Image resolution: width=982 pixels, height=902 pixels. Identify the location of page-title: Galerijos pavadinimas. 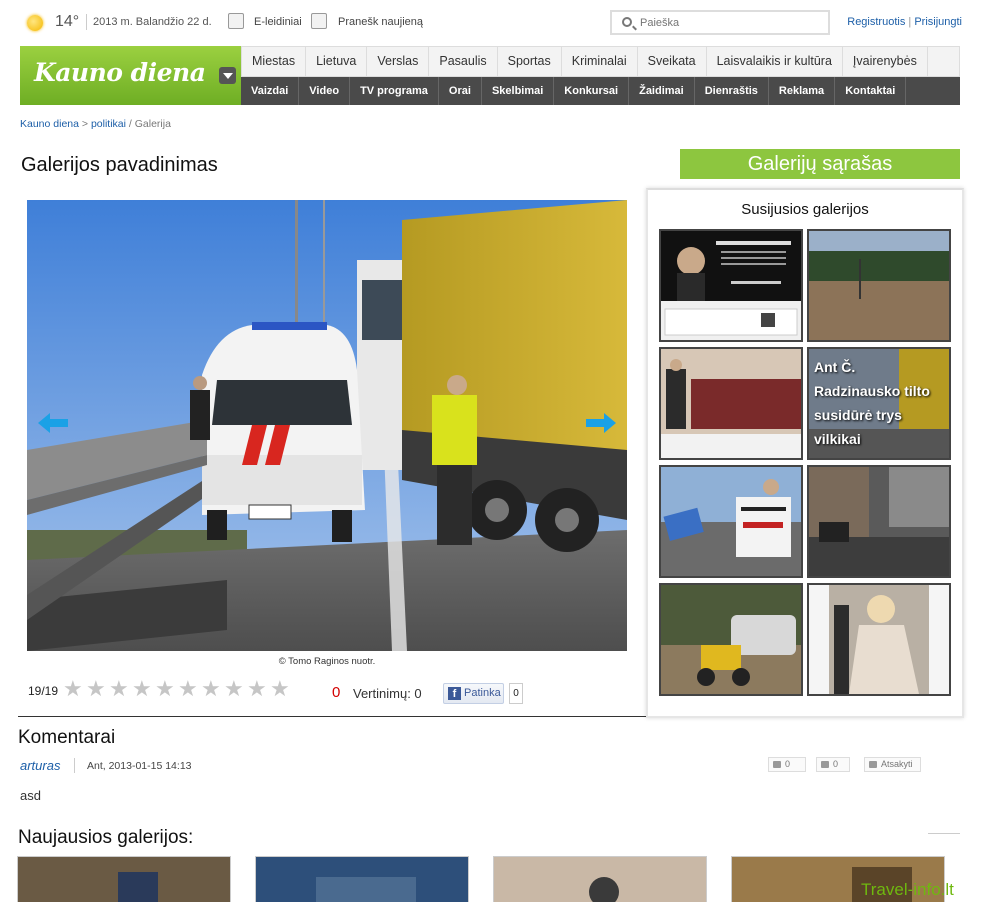
(119, 165).